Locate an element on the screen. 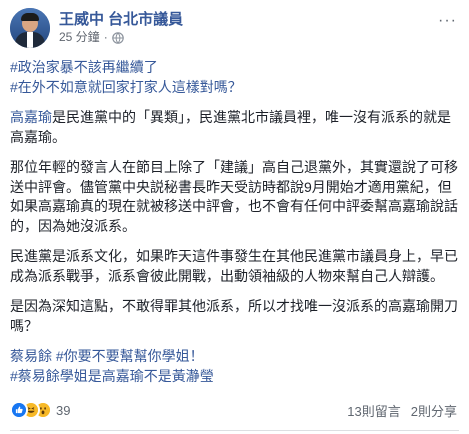 This screenshot has height=434, width=469. post-meta: 王威中 台北市議員 25 分鐘 · is located at coordinates (121, 28).